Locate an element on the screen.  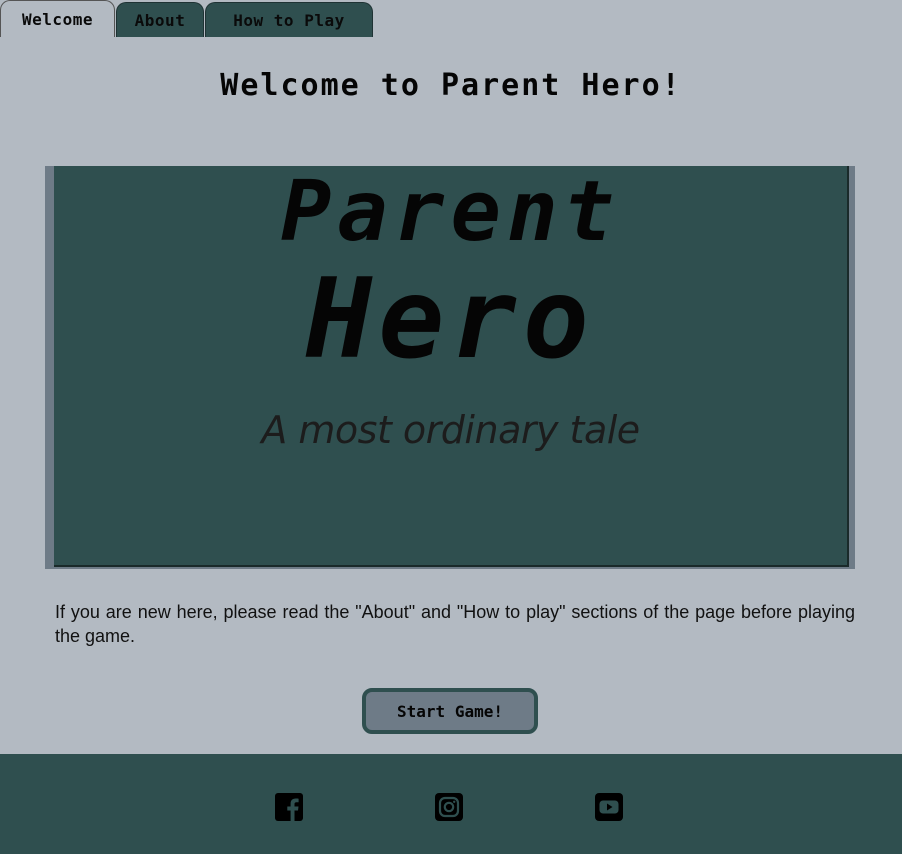
start-game-button: Start Game! is located at coordinates (450, 711).